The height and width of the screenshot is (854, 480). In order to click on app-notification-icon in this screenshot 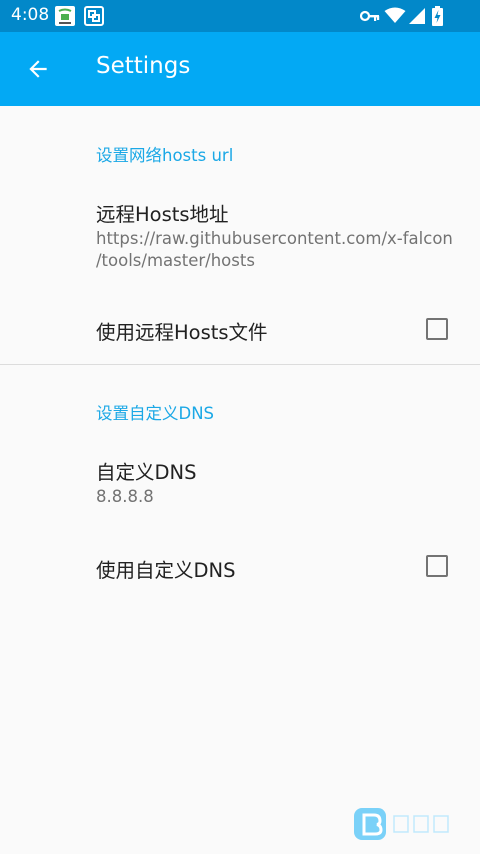, I will do `click(65, 16)`.